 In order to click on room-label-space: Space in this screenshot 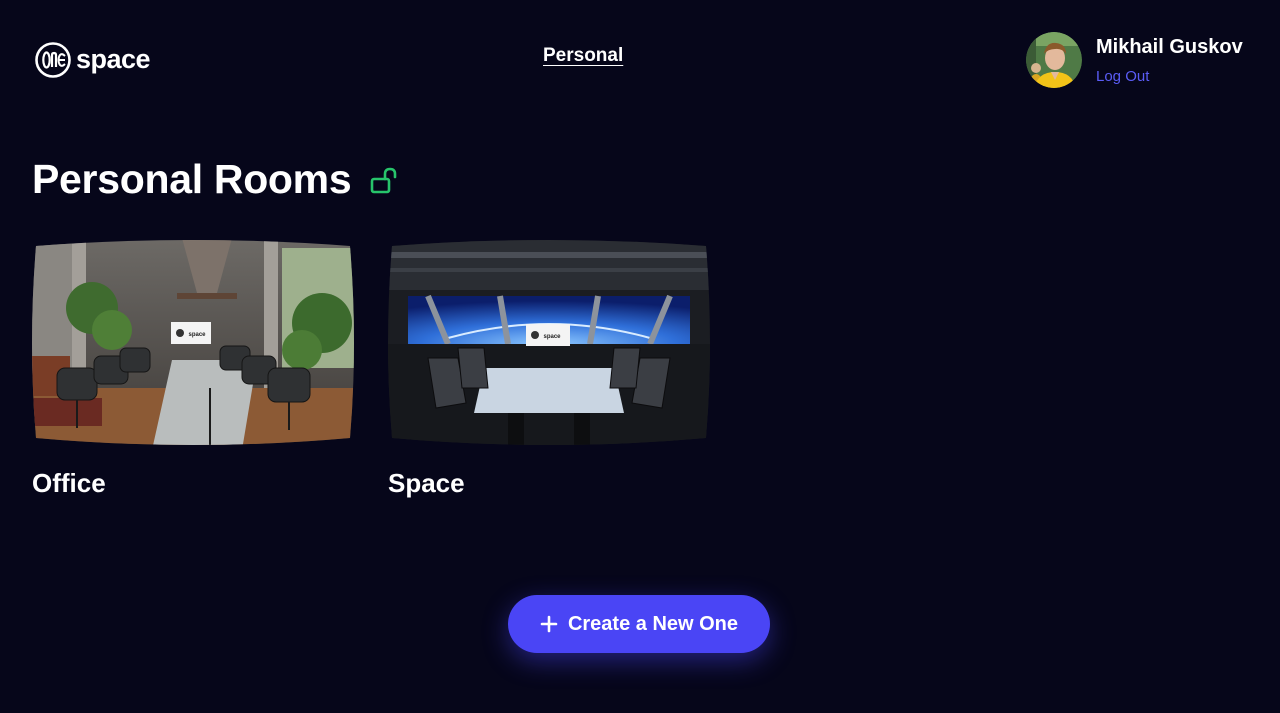, I will do `click(426, 483)`.